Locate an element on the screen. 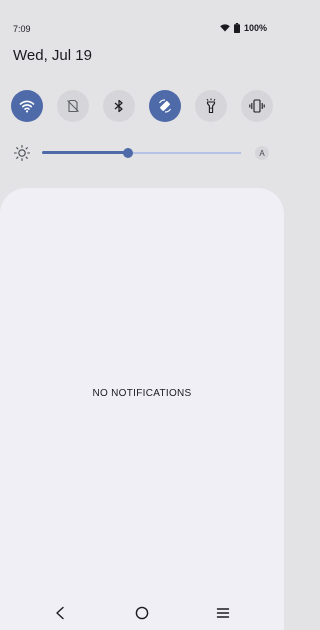 The width and height of the screenshot is (320, 630). bluetooth-icon is located at coordinates (118, 106).